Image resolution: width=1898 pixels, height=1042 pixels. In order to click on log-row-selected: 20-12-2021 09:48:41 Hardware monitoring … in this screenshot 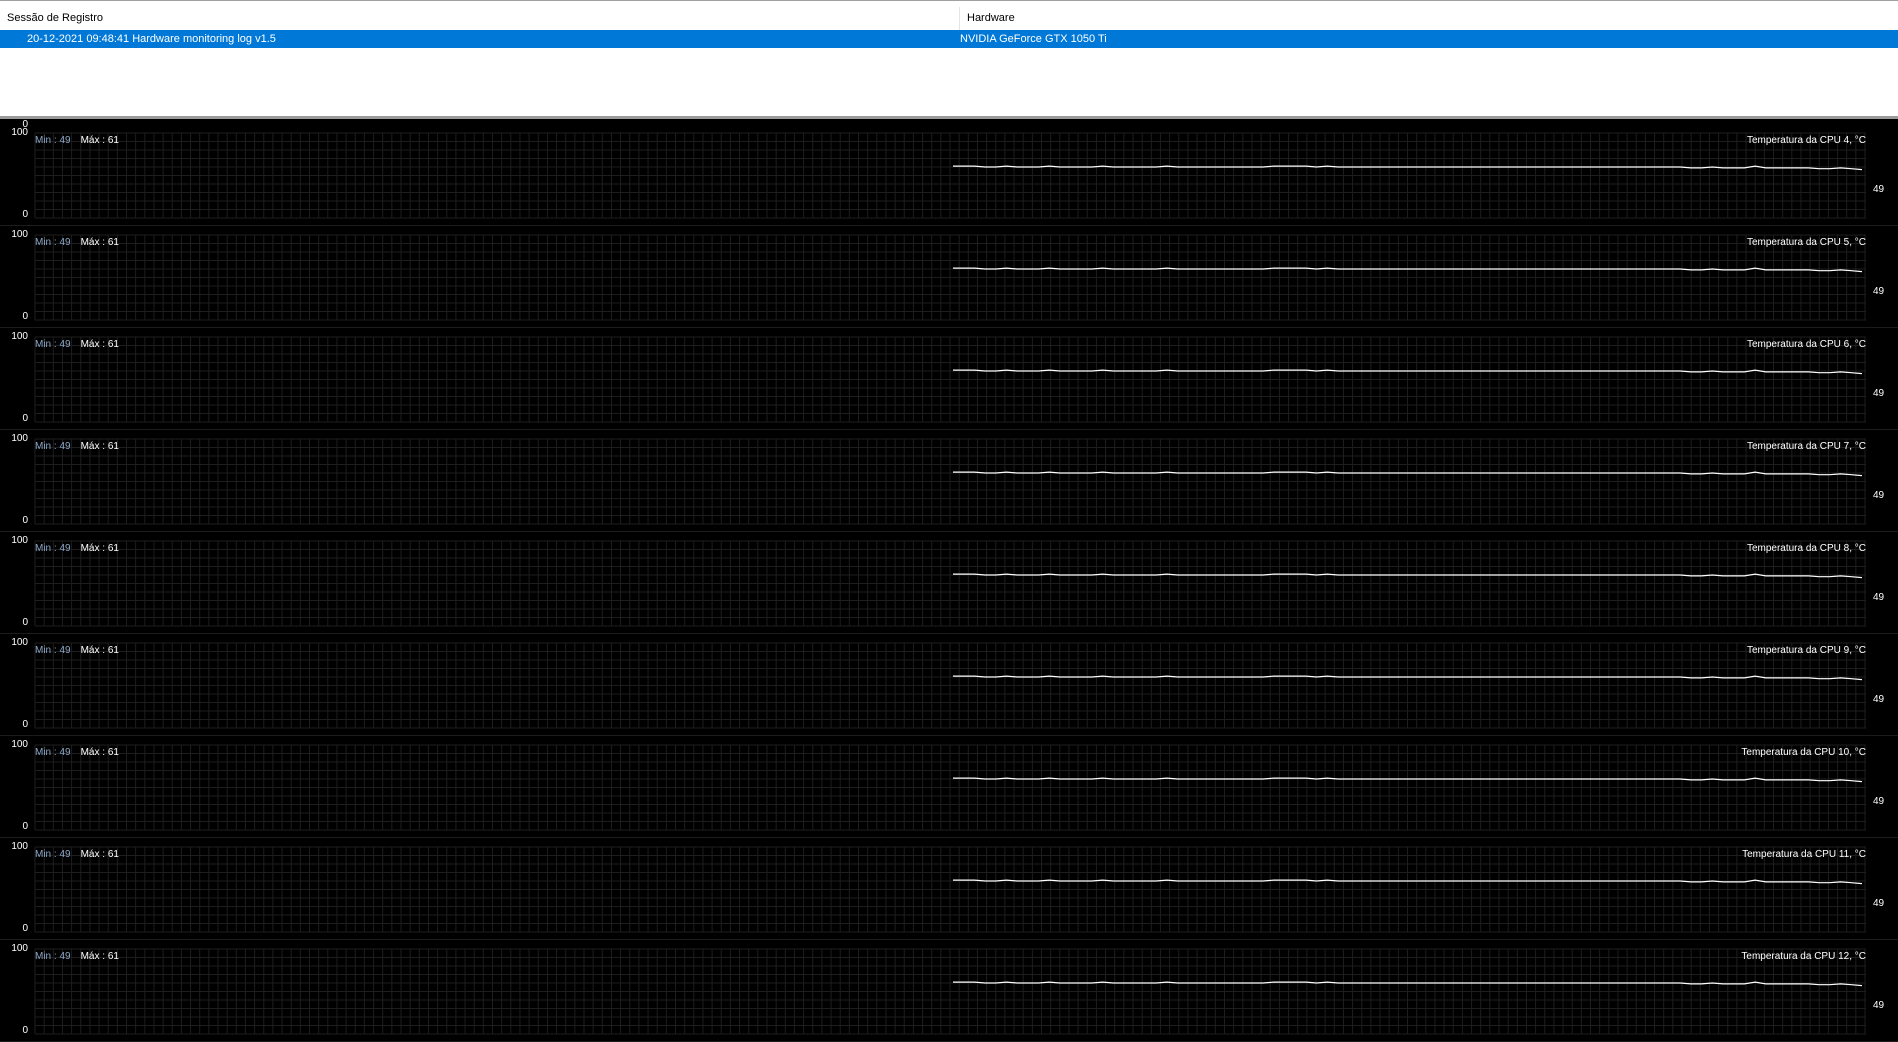, I will do `click(949, 39)`.